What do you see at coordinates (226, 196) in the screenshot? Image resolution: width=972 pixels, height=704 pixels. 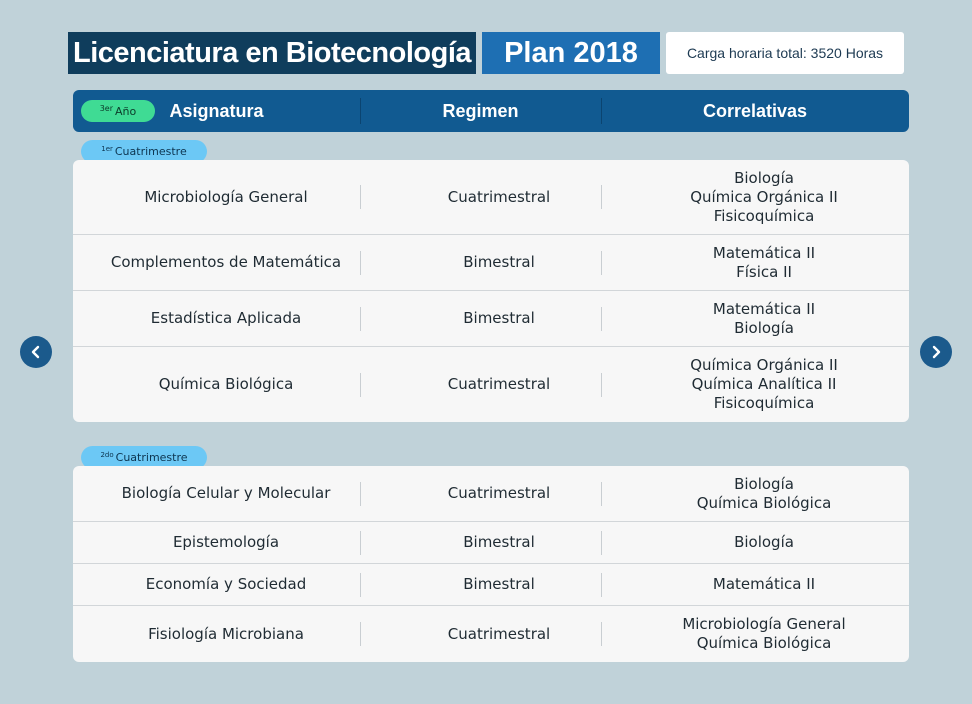 I see `subject-cell: Microbiología General` at bounding box center [226, 196].